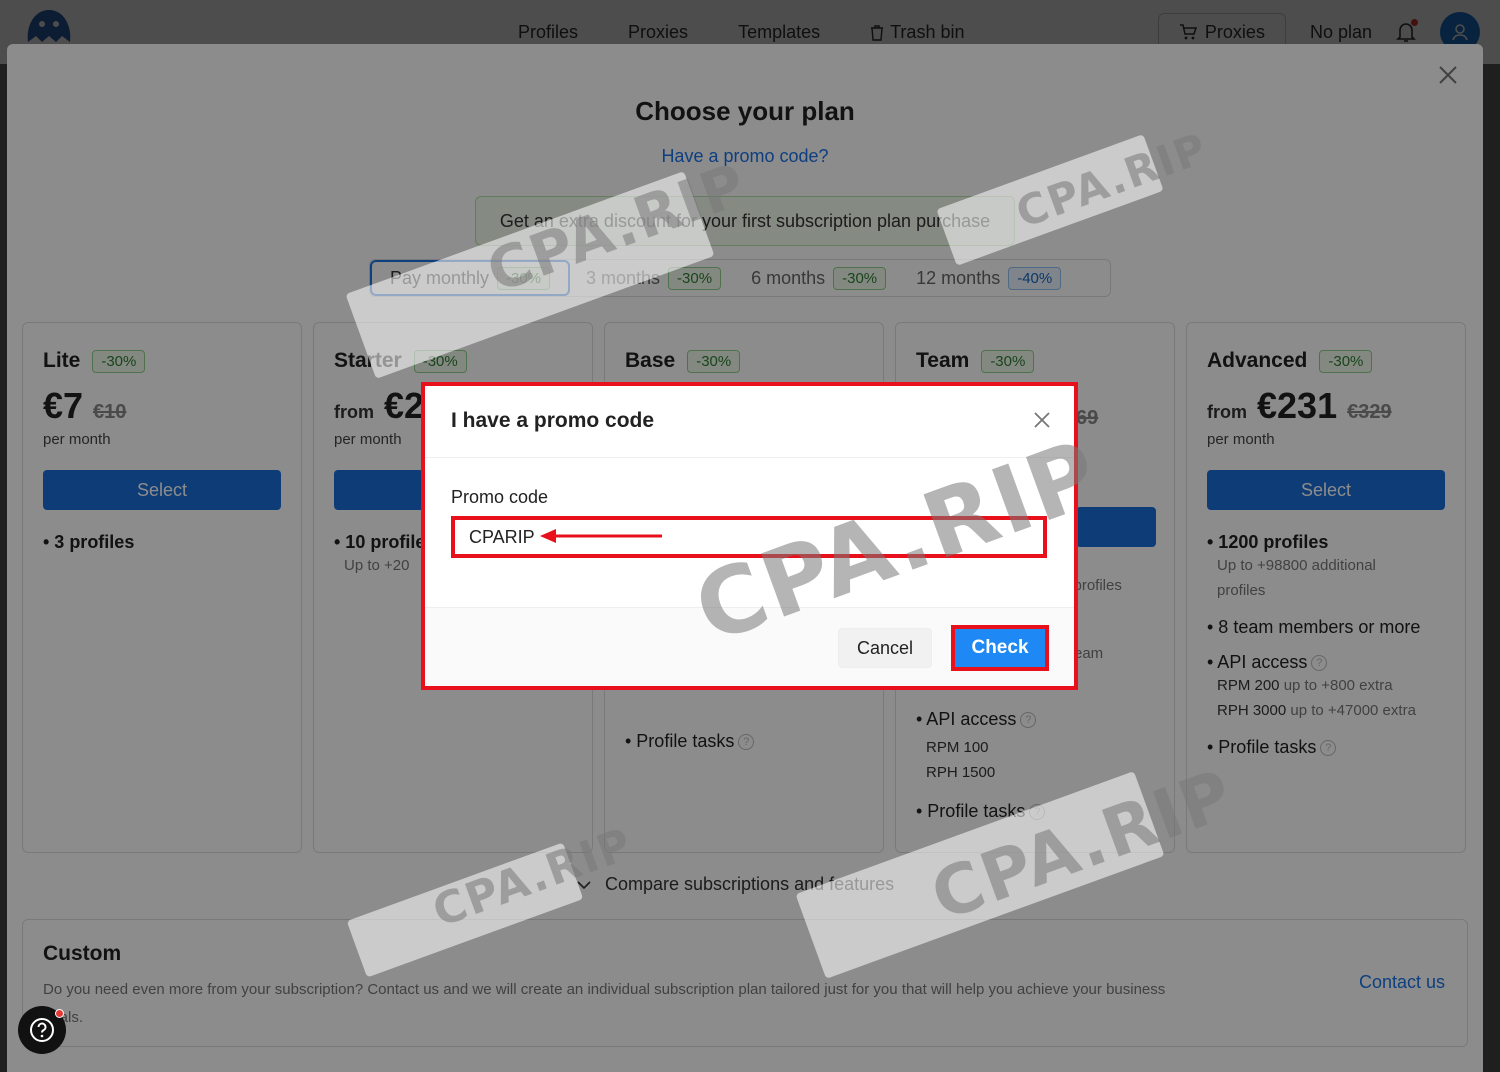 This screenshot has height=1072, width=1500. What do you see at coordinates (601, 536) in the screenshot?
I see `red-arrow-icon` at bounding box center [601, 536].